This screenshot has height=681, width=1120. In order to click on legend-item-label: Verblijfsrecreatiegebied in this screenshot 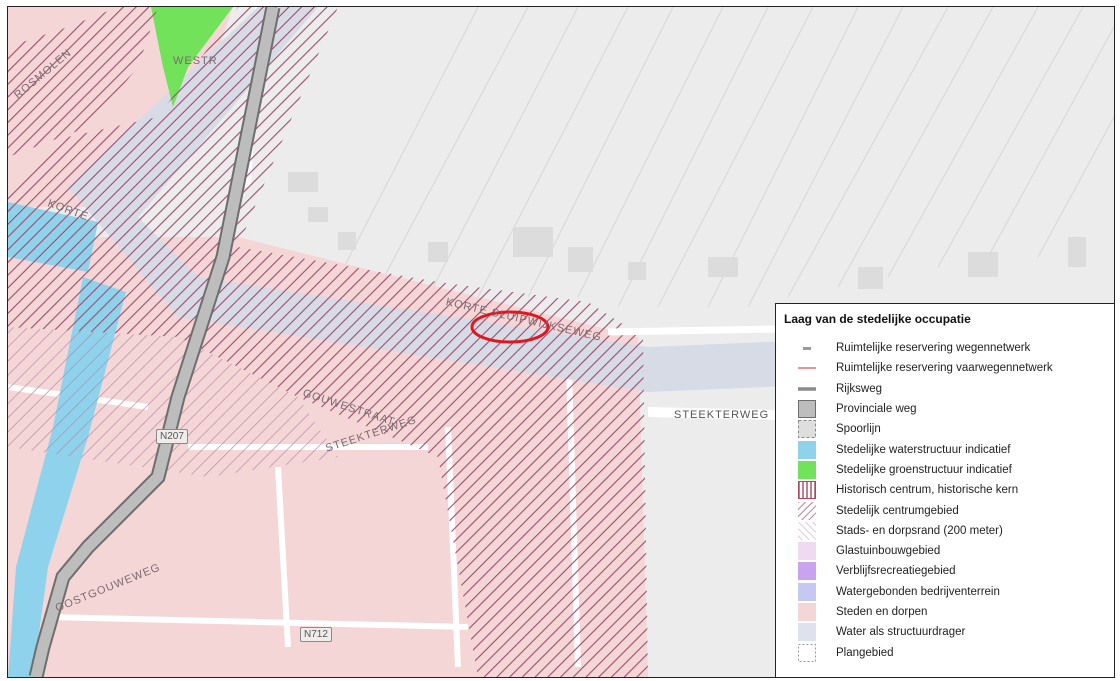, I will do `click(896, 571)`.